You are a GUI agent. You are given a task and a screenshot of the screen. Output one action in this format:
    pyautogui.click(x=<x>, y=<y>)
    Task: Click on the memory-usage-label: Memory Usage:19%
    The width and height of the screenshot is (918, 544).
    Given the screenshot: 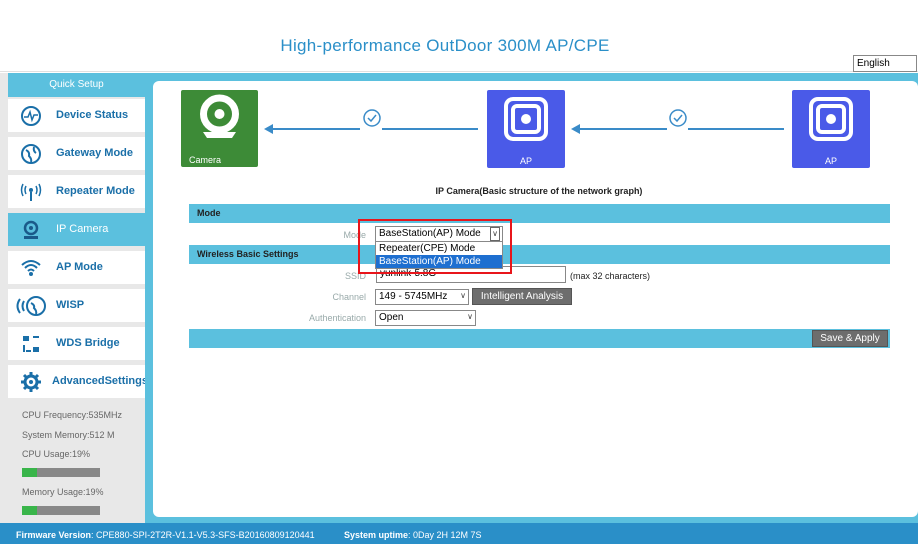 What is the action you would take?
    pyautogui.click(x=63, y=492)
    